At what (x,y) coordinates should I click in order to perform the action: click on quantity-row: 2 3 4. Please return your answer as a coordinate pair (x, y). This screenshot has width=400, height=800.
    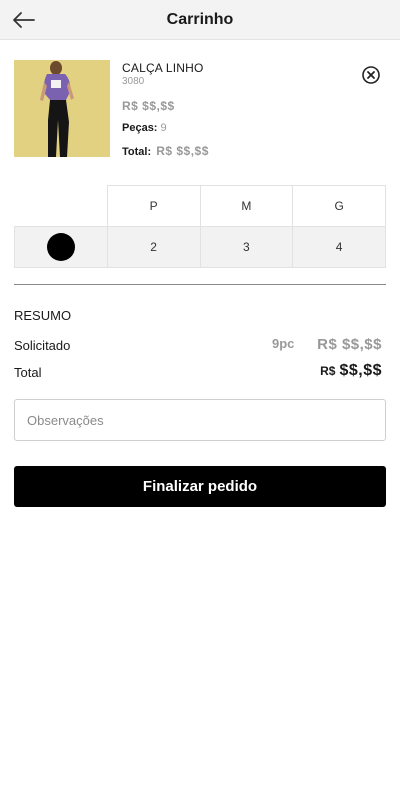
    Looking at the image, I should click on (200, 247).